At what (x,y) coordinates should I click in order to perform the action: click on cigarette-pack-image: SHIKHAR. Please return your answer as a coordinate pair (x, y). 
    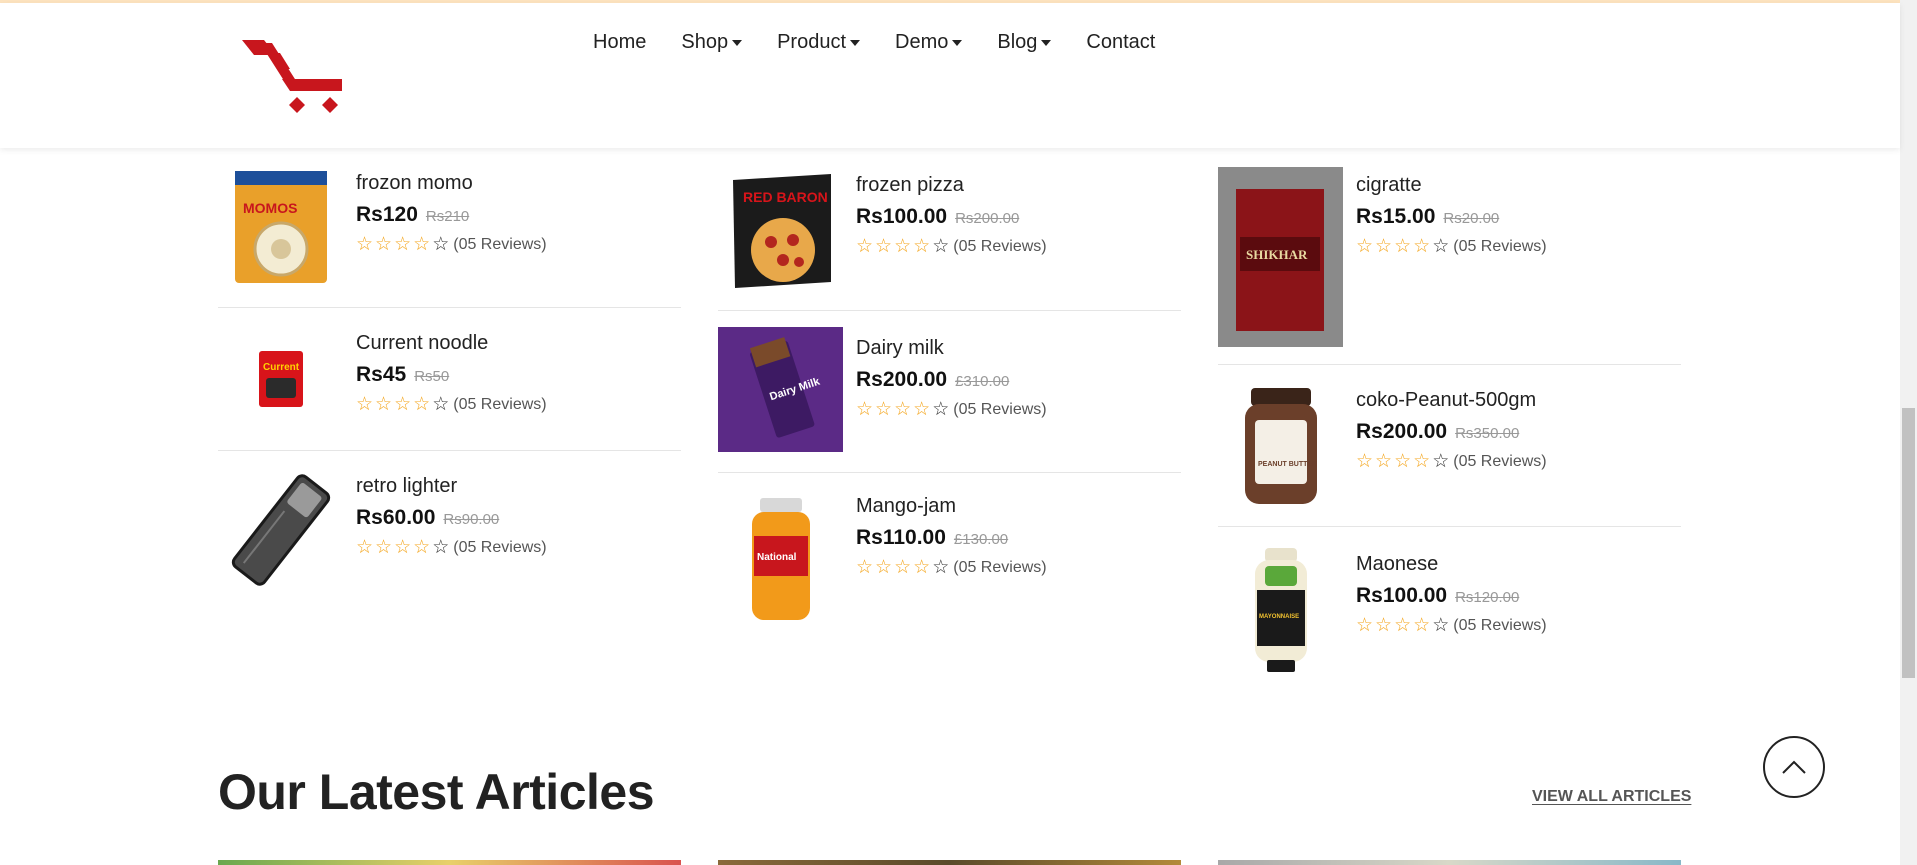
    Looking at the image, I should click on (1280, 257).